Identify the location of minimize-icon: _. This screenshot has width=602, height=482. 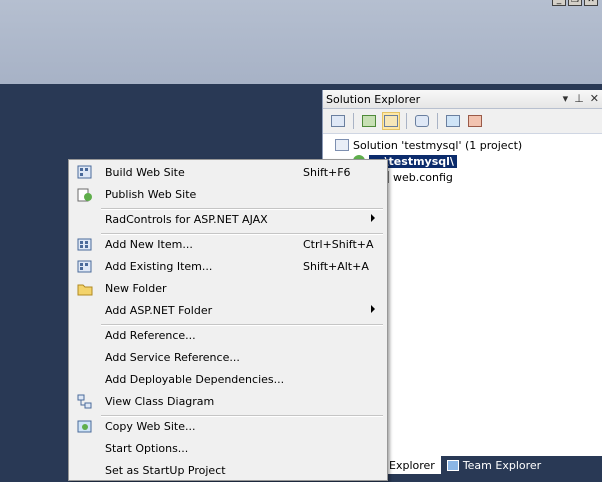
(559, 3).